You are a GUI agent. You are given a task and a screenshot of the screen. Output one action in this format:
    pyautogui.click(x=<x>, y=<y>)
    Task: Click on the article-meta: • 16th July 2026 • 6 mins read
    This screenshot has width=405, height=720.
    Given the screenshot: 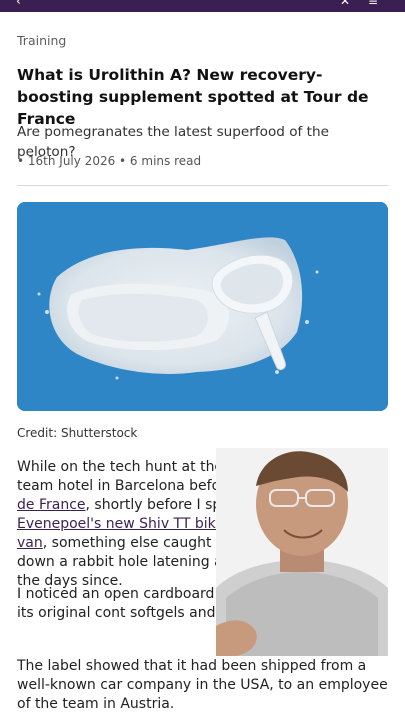 What is the action you would take?
    pyautogui.click(x=109, y=161)
    